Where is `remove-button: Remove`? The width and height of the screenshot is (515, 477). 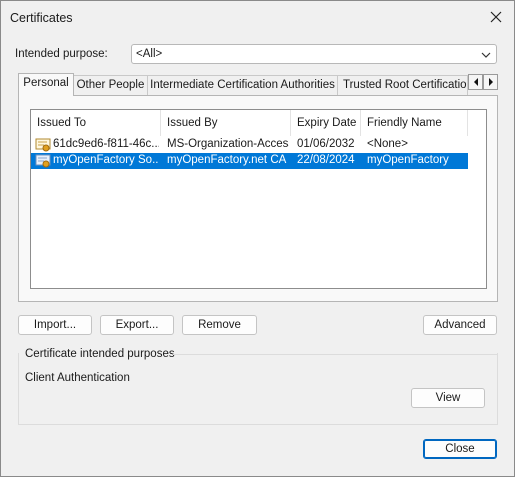
remove-button: Remove is located at coordinates (219, 325).